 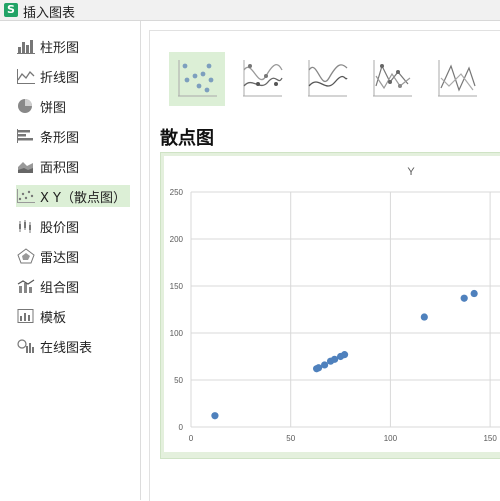 I want to click on stock-chart-icon, so click(x=25, y=226).